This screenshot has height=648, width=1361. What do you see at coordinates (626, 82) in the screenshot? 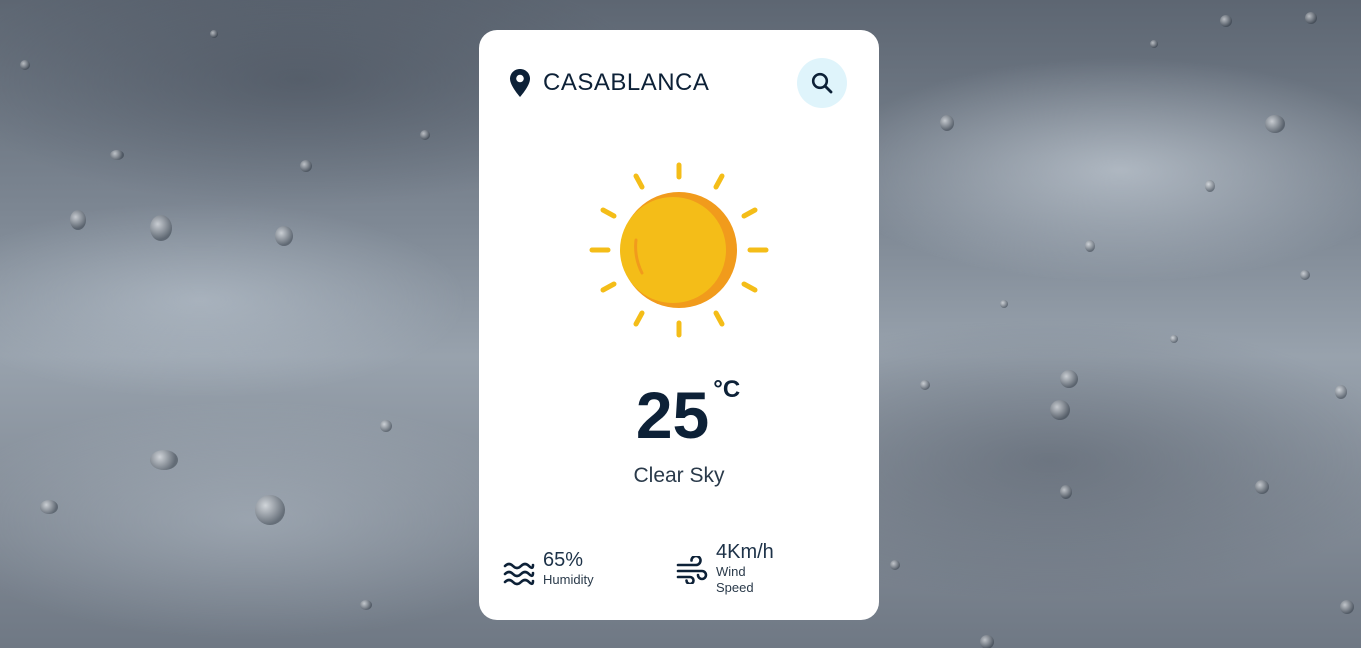
I see `city-name: CASABLANCA` at bounding box center [626, 82].